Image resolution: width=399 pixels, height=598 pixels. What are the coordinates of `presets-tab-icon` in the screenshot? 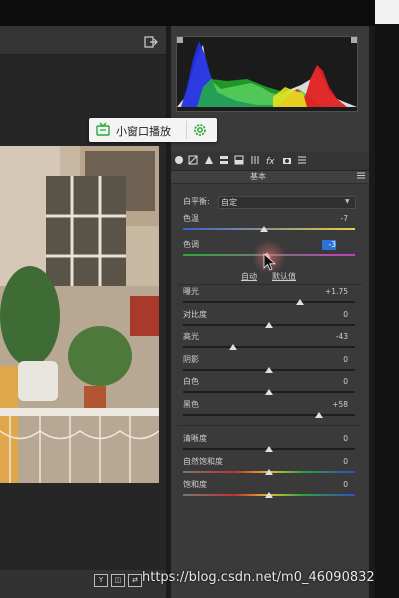 It's located at (302, 160).